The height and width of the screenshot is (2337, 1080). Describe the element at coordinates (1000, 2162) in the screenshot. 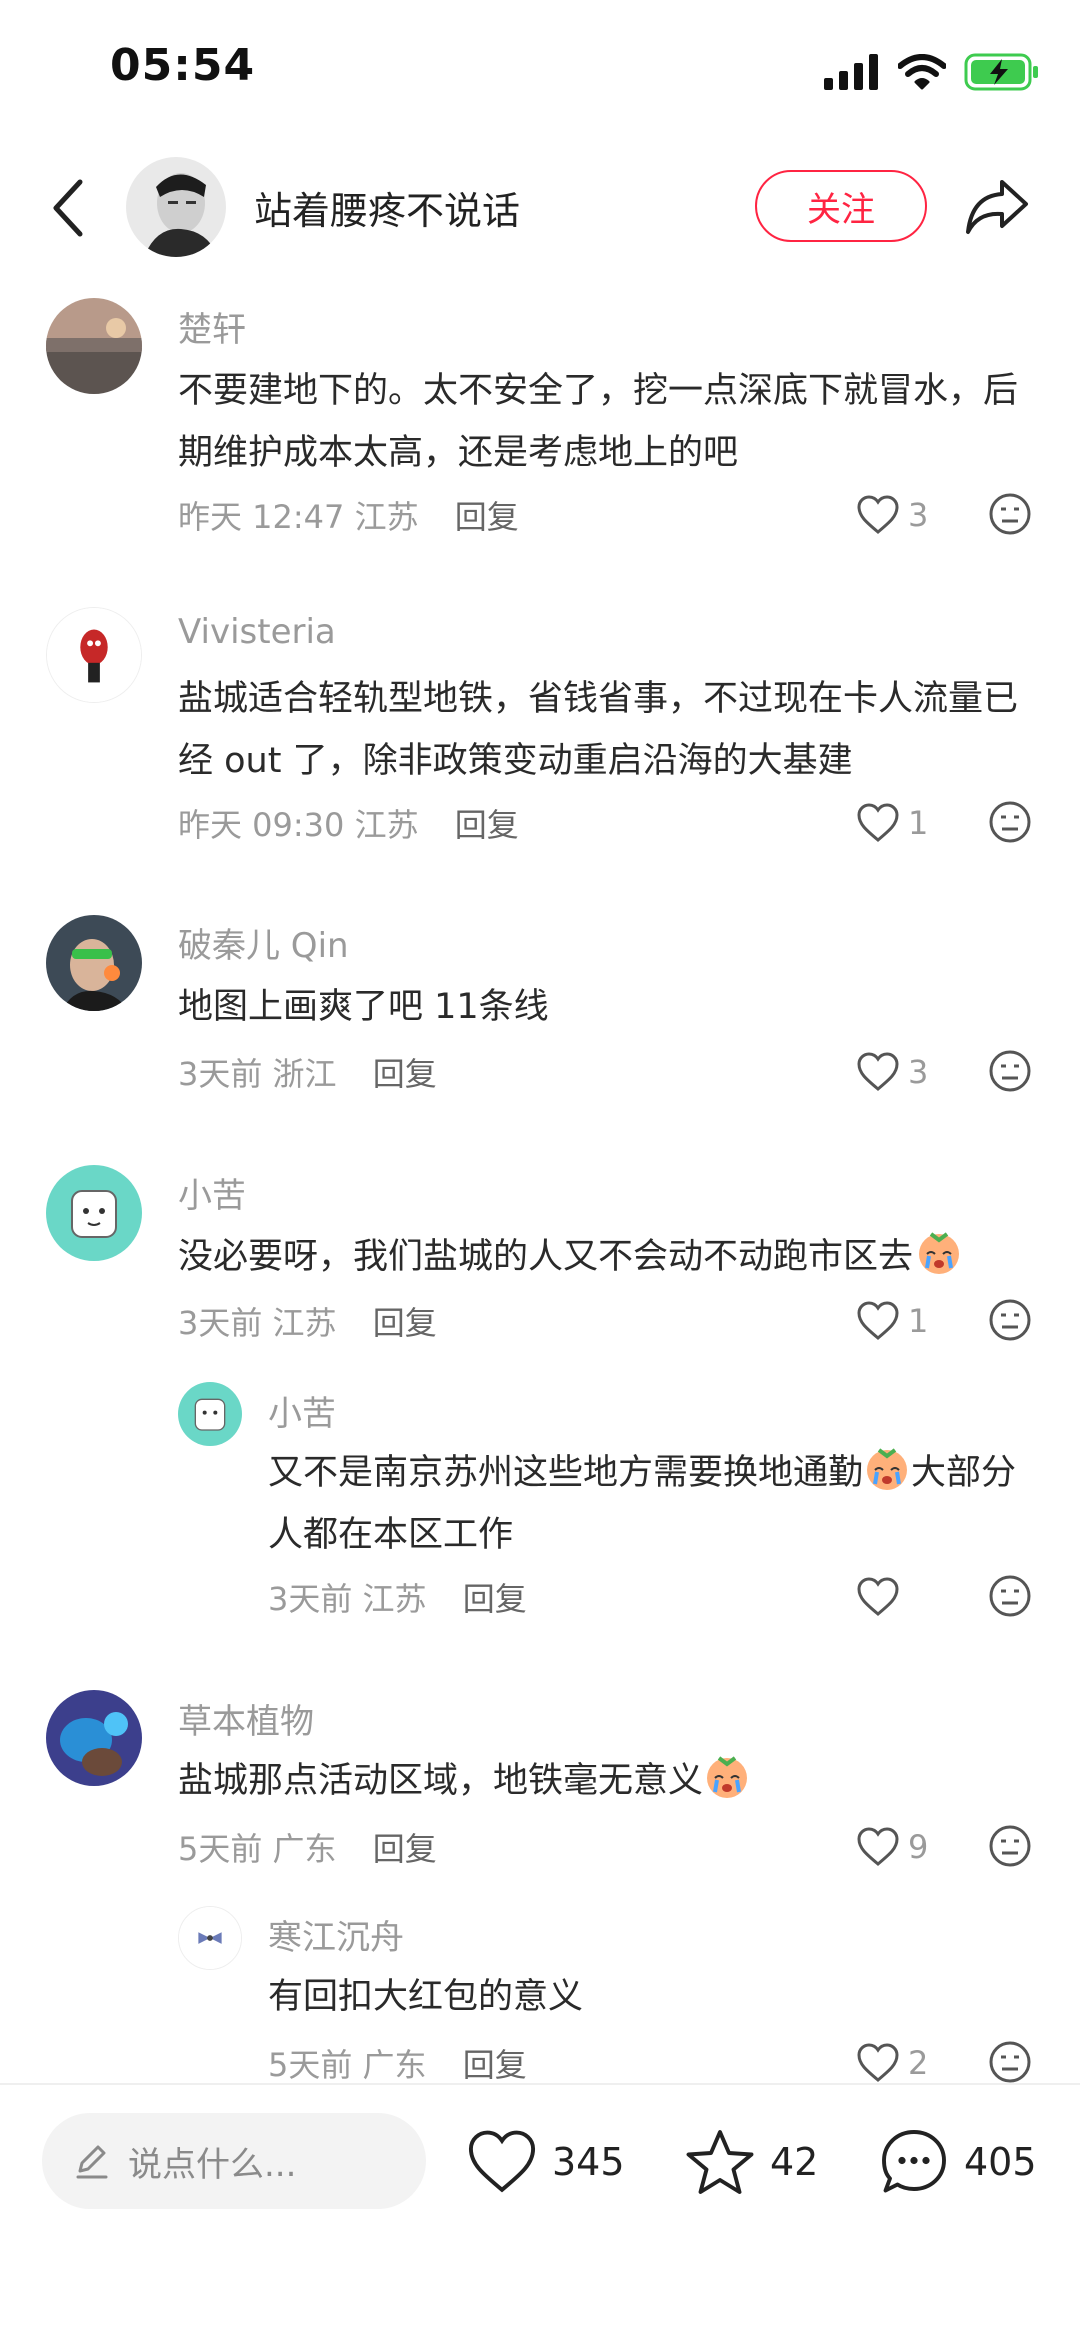

I see `post-comment-count: 405` at that location.